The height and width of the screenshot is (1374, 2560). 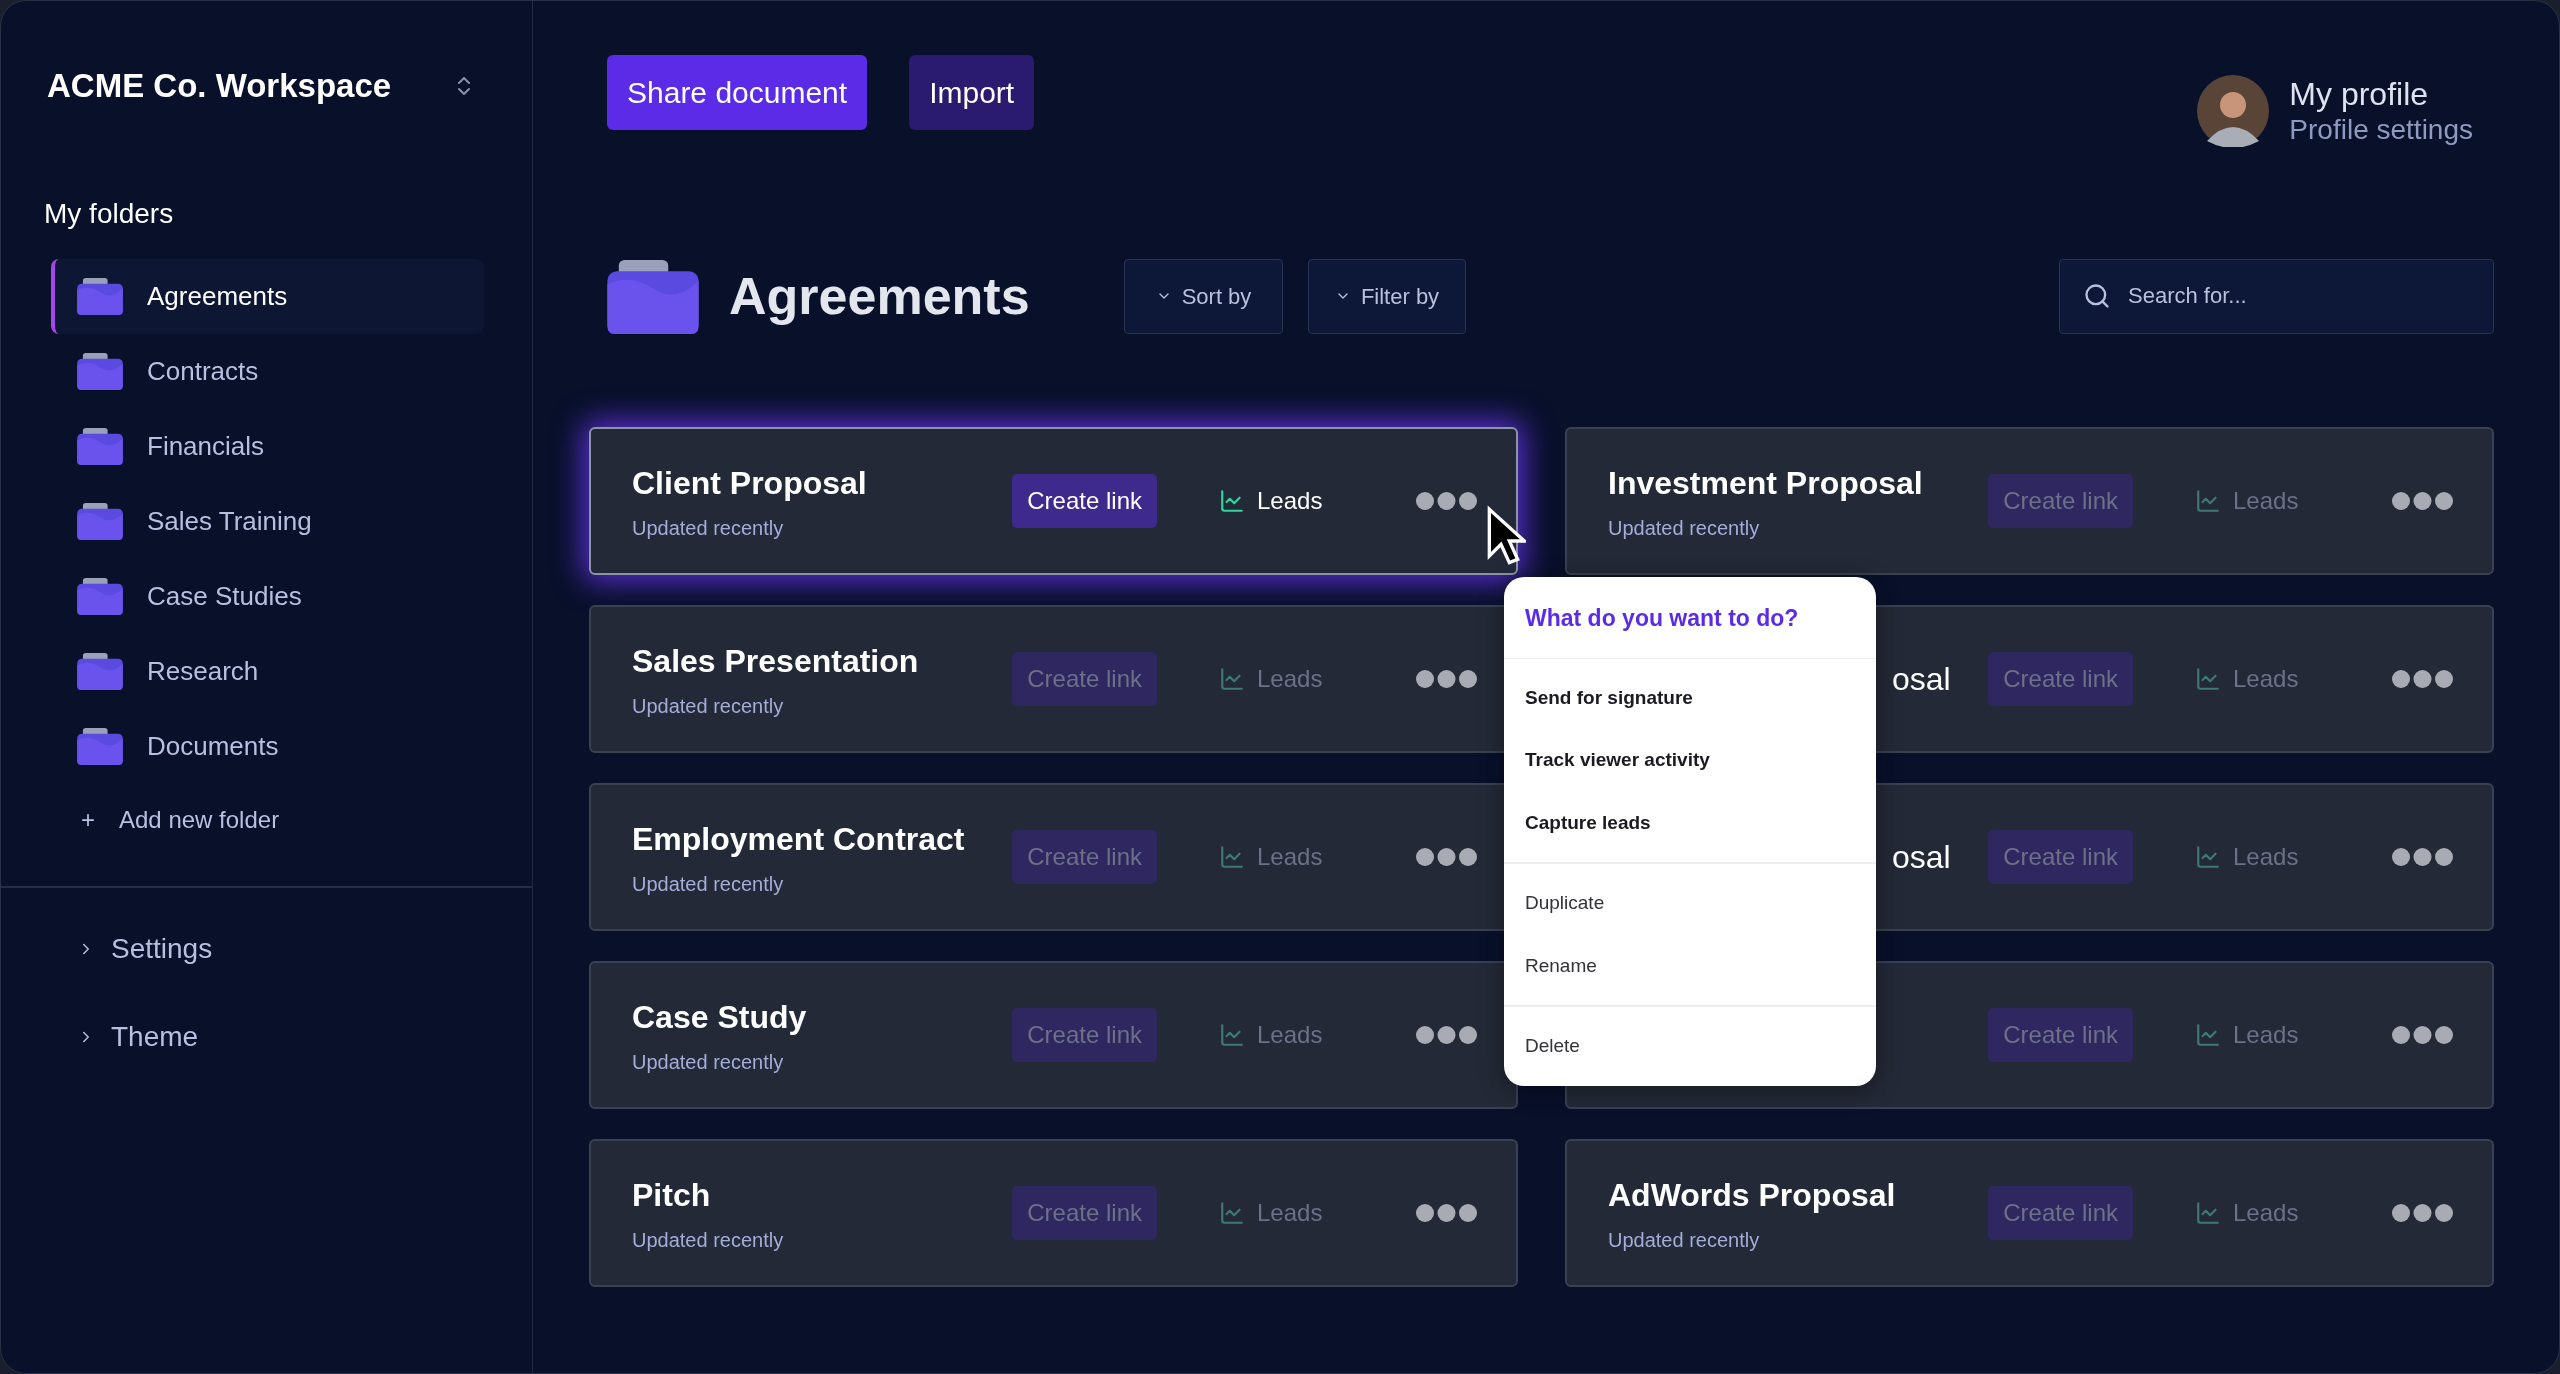 What do you see at coordinates (109, 213) in the screenshot?
I see `folders-heading: My folders` at bounding box center [109, 213].